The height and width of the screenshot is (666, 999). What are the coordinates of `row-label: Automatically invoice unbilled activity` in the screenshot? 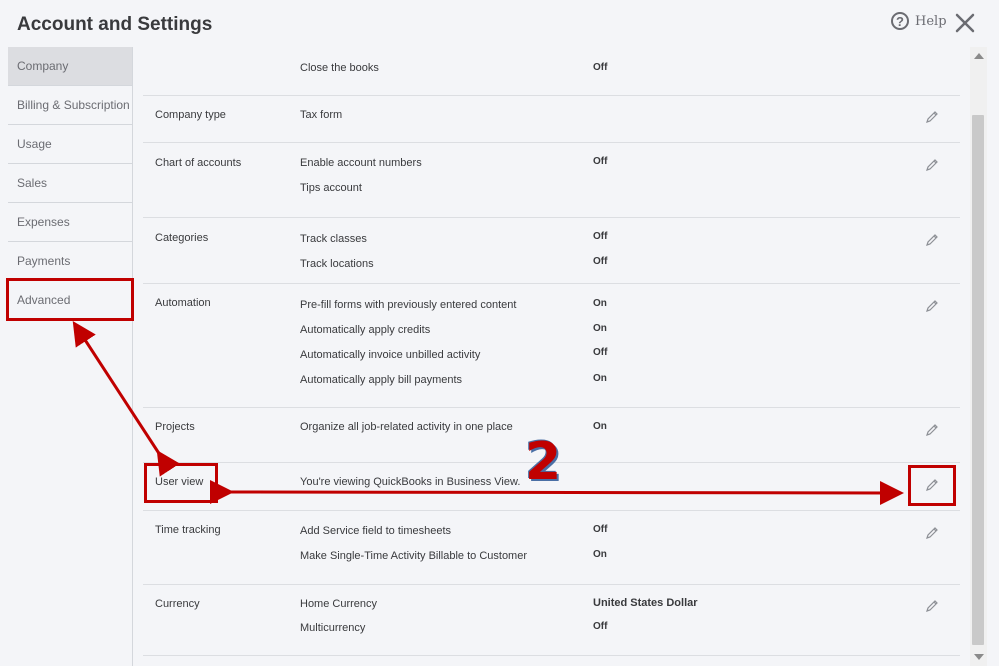 It's located at (390, 355).